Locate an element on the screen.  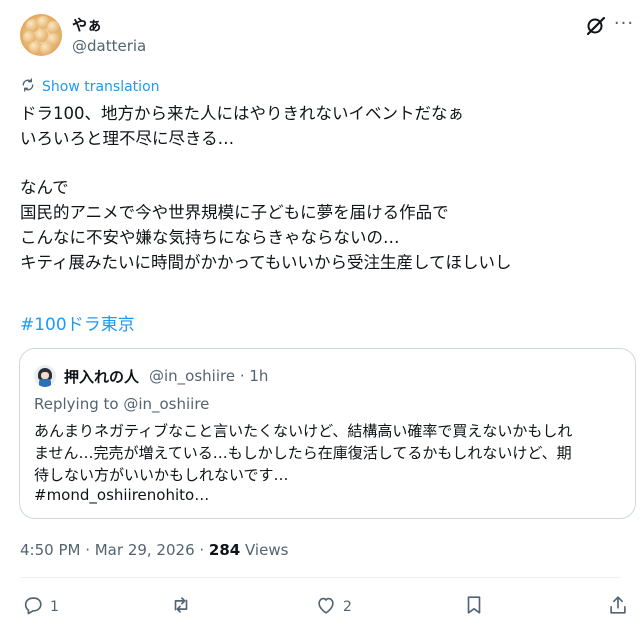
show-translation-label: Show translation is located at coordinates (101, 87).